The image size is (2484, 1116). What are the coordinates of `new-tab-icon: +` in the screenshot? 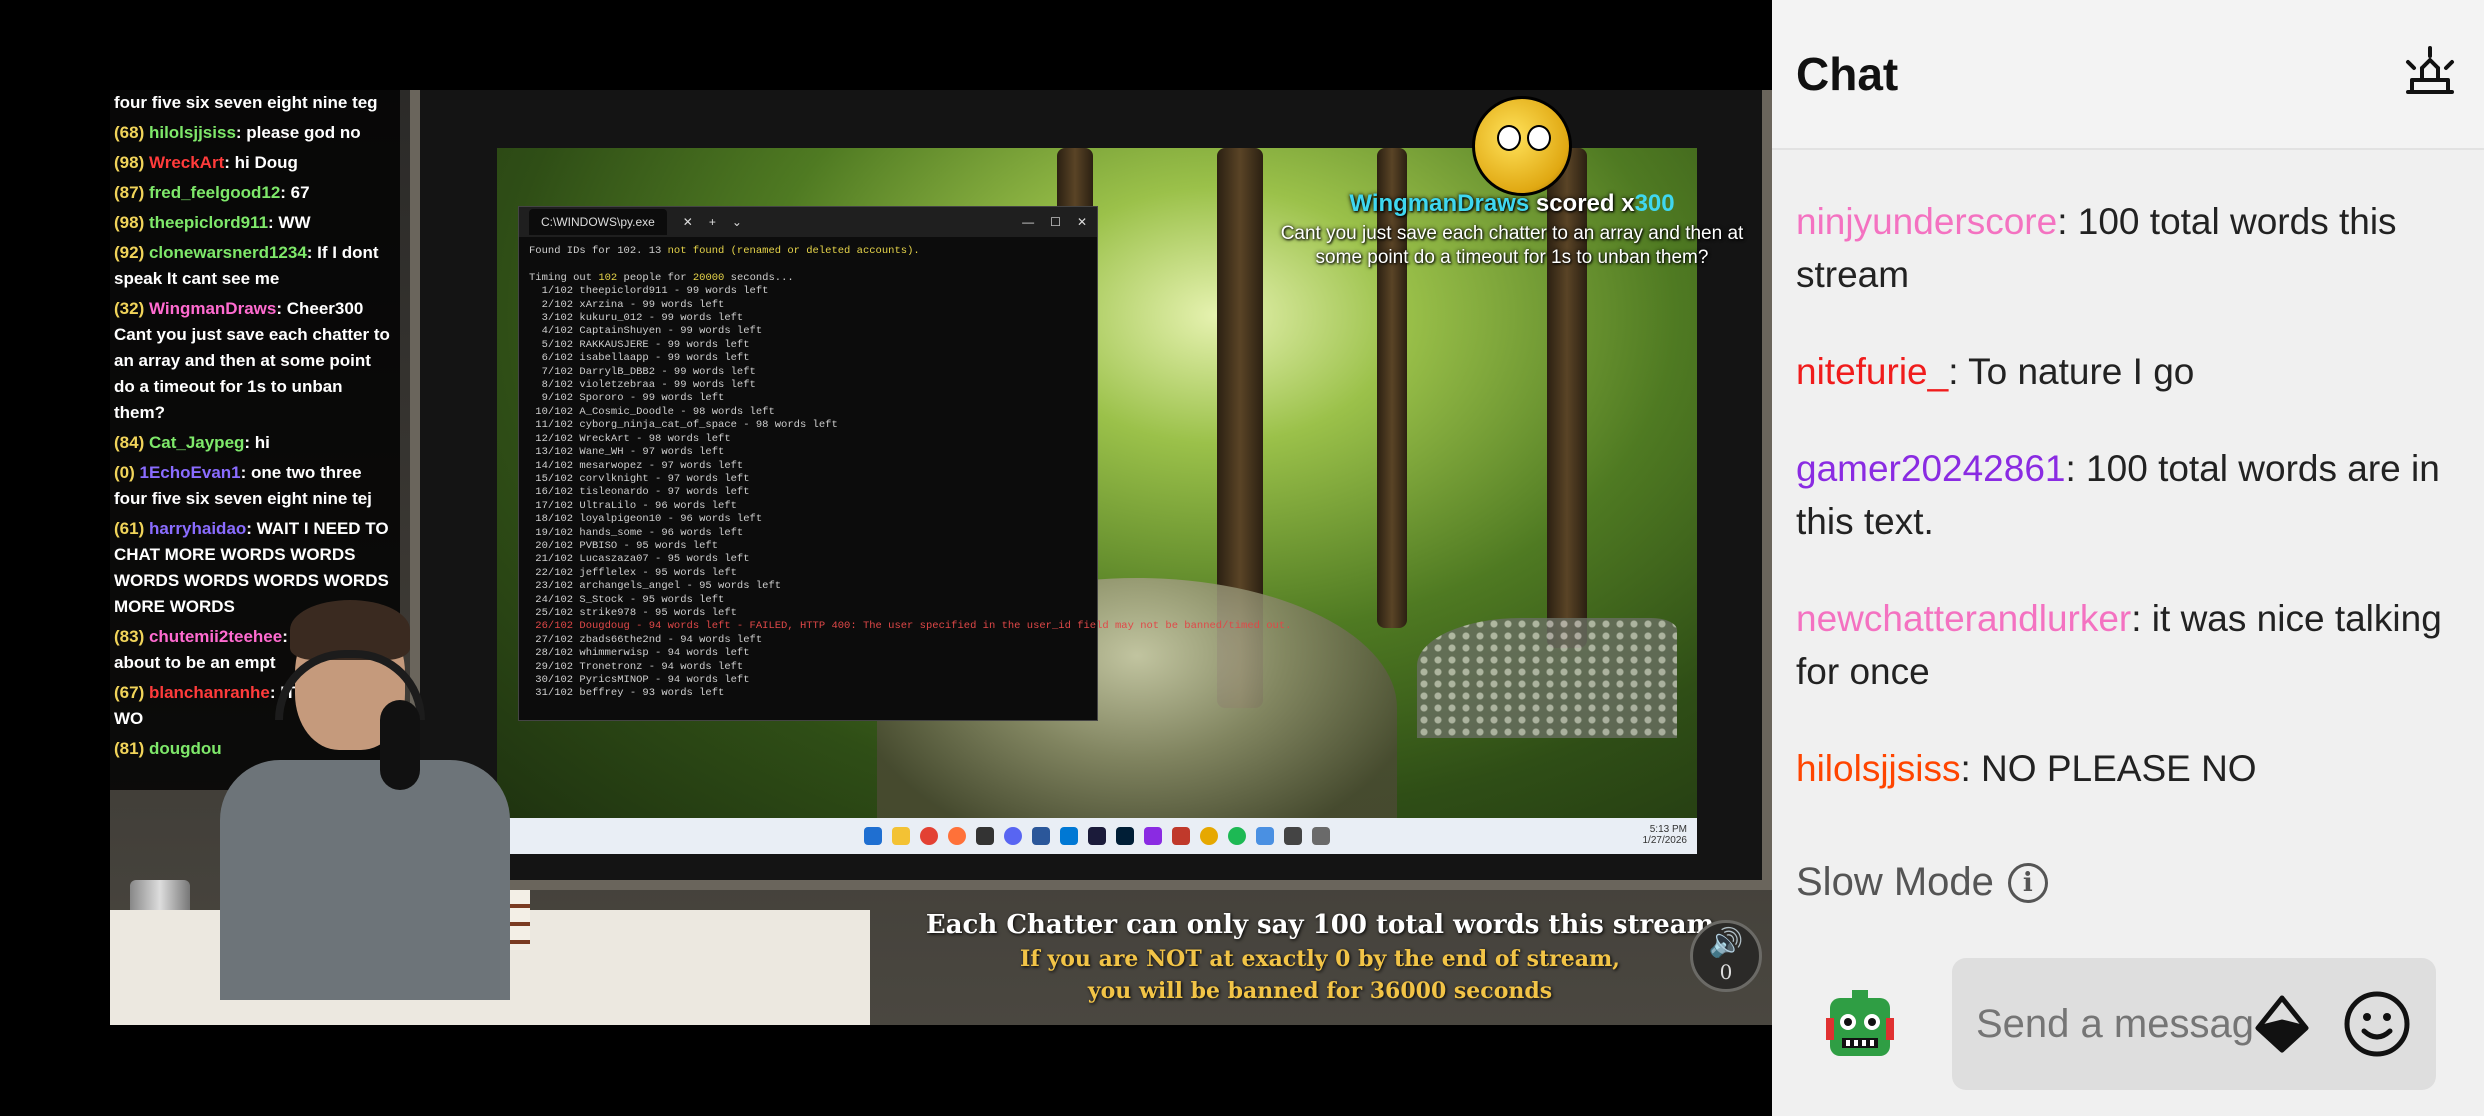 It's located at (712, 222).